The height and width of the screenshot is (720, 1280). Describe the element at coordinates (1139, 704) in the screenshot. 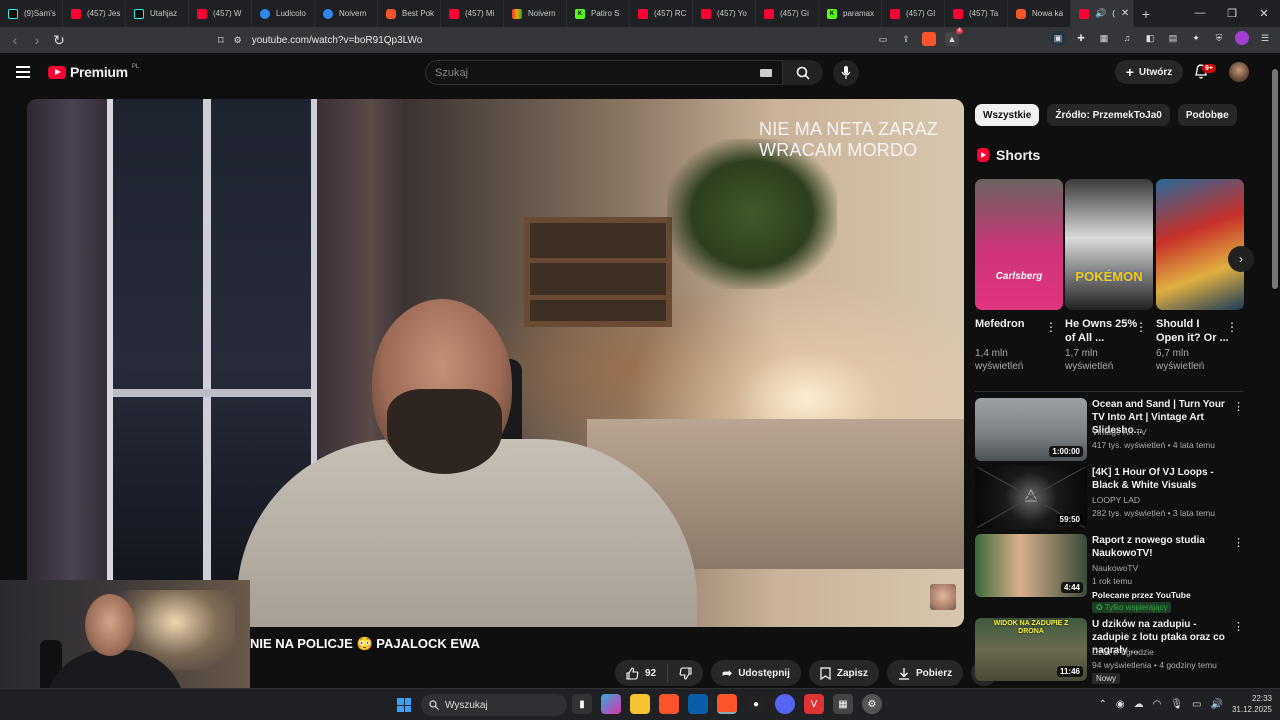

I see `cloud-icon: ☁` at that location.